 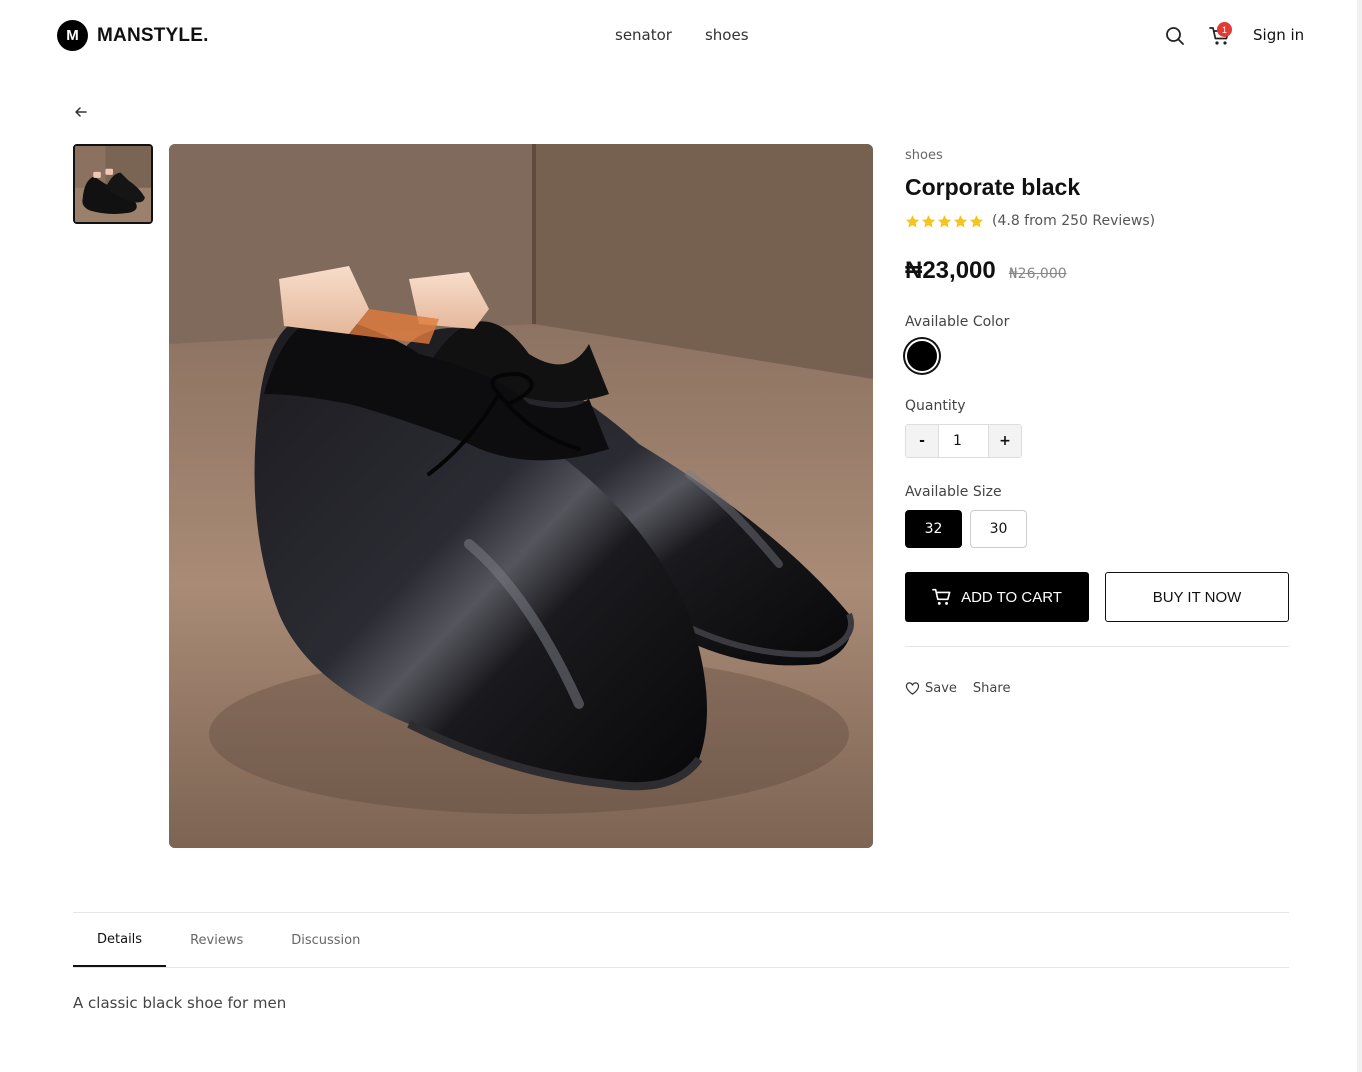 I want to click on quantity-stepper: - +, so click(x=963, y=441).